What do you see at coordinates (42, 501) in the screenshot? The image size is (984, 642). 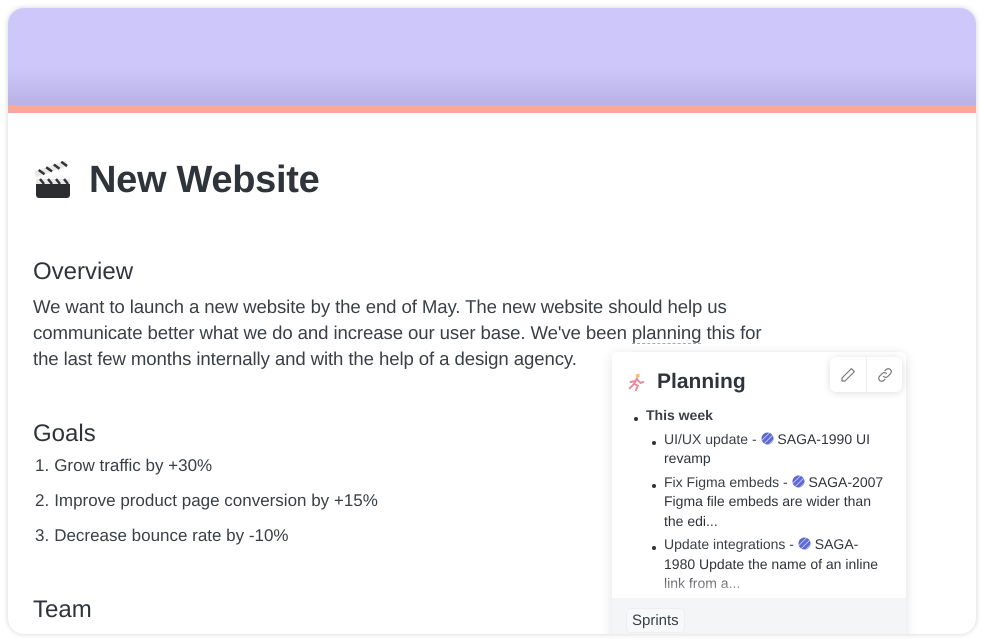 I see `list-number: 2.` at bounding box center [42, 501].